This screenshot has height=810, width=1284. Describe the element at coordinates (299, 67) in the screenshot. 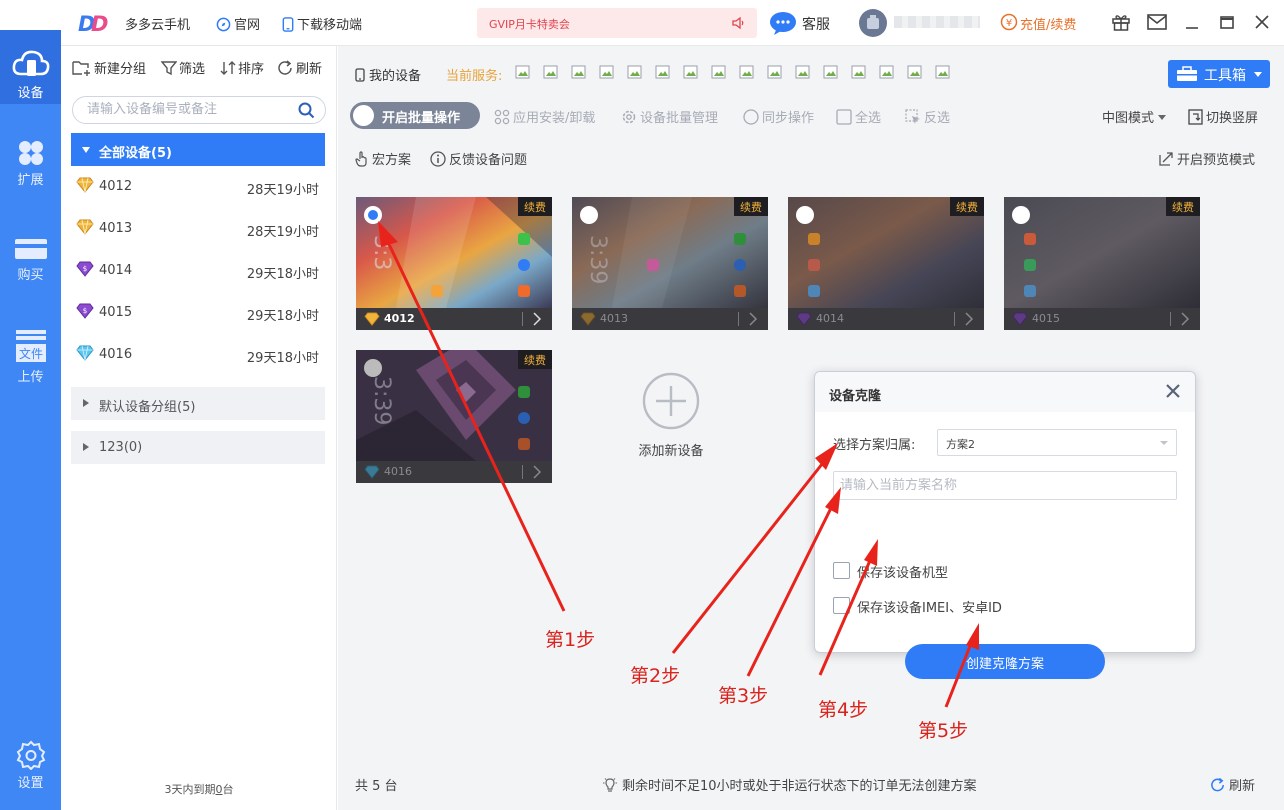

I see `refresh-button: 刷新` at that location.